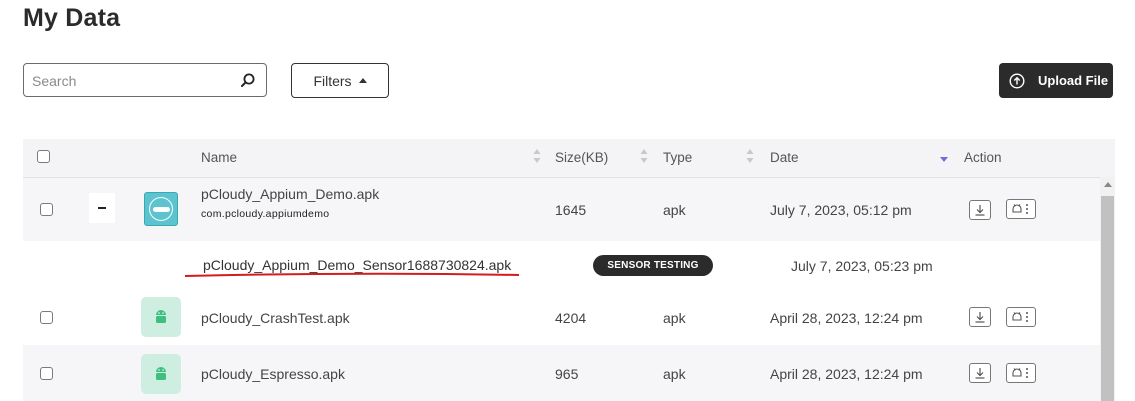 This screenshot has height=401, width=1135. Describe the element at coordinates (129, 81) in the screenshot. I see `search-input` at that location.